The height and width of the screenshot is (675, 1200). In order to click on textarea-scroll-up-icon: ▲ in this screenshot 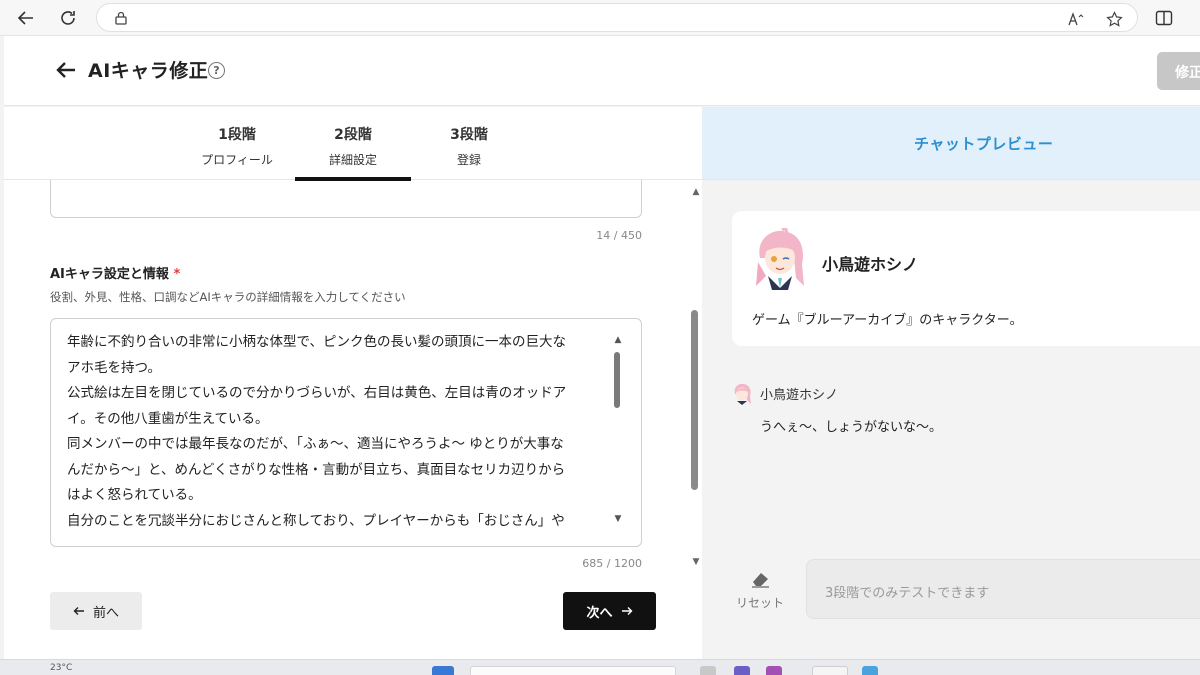, I will do `click(618, 340)`.